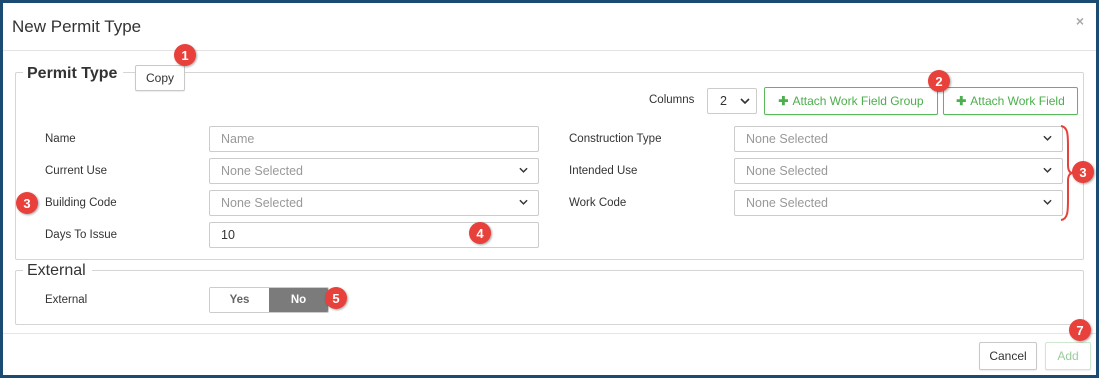 The width and height of the screenshot is (1099, 378). I want to click on name-input: Name, so click(374, 139).